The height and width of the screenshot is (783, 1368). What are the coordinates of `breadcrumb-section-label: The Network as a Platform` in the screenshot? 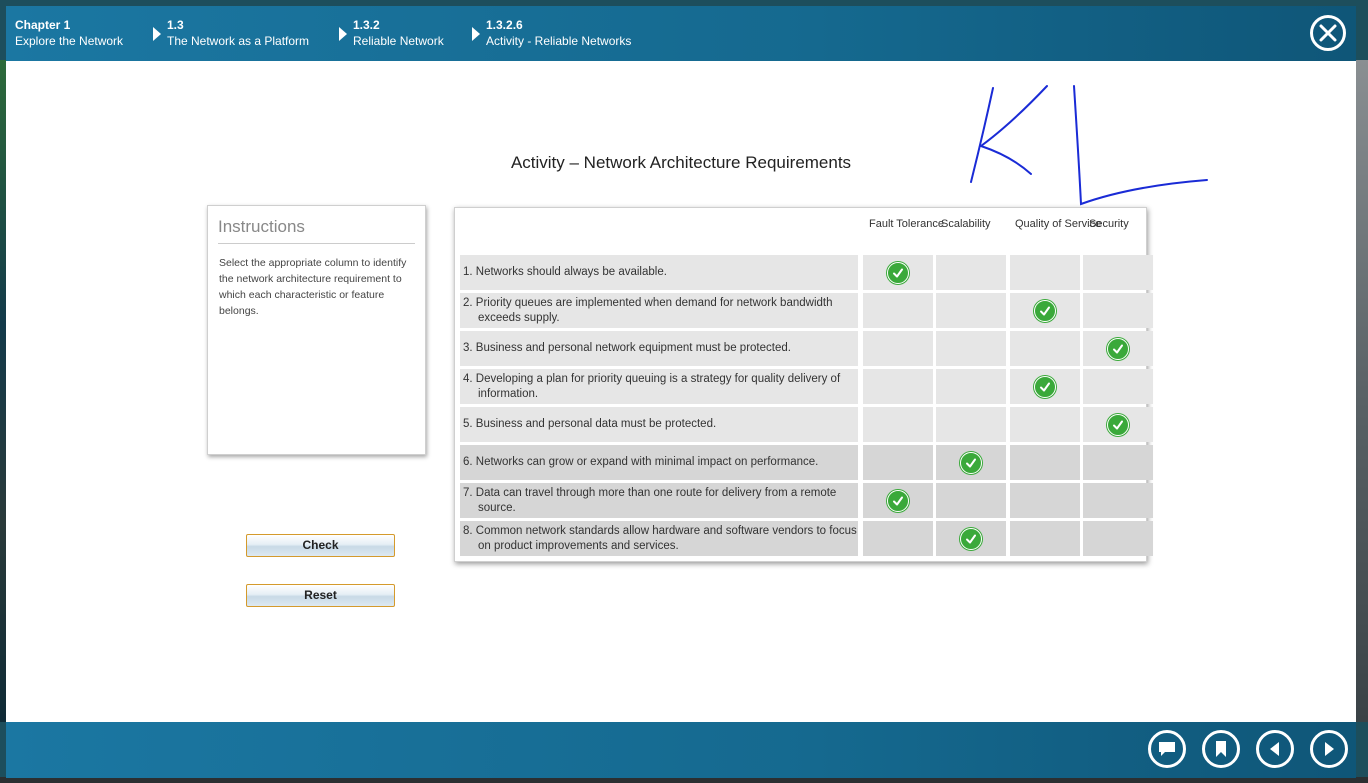 It's located at (238, 41).